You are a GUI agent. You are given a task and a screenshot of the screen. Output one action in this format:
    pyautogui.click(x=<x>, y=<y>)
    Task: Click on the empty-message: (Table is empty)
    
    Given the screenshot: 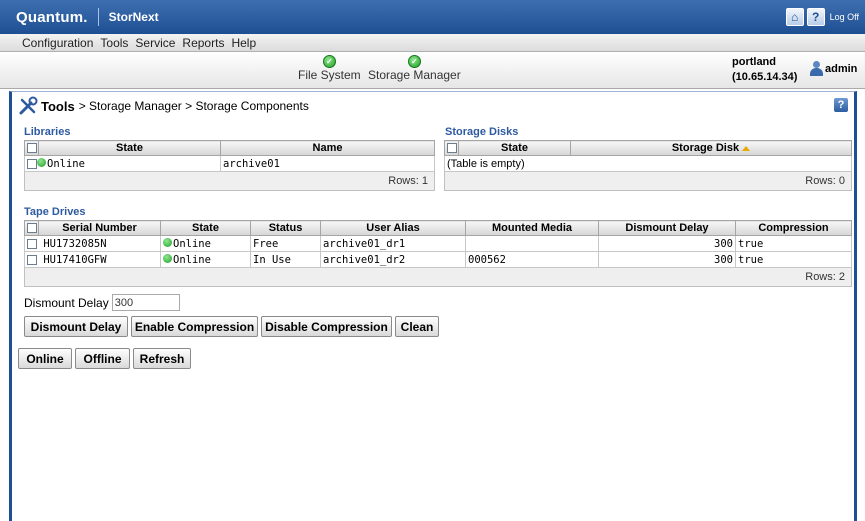 What is the action you would take?
    pyautogui.click(x=648, y=163)
    